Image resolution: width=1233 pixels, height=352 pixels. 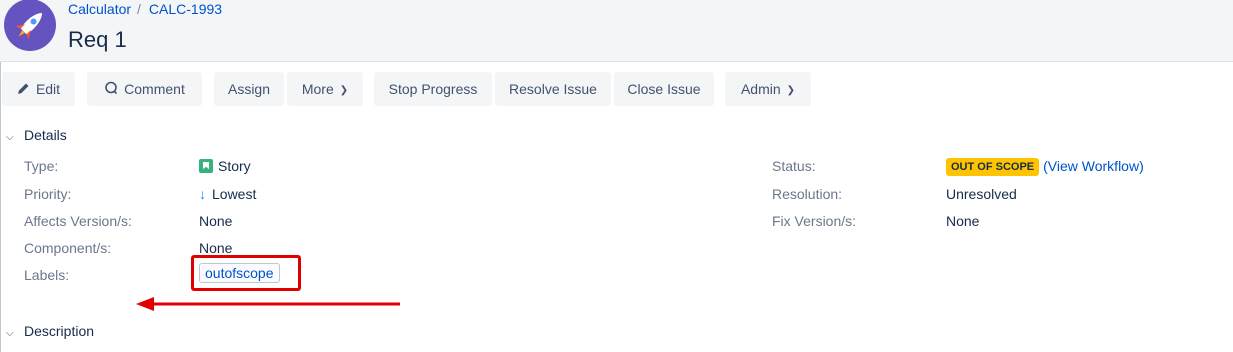 I want to click on details-section-toggle: ⌵ Details, so click(x=36, y=135).